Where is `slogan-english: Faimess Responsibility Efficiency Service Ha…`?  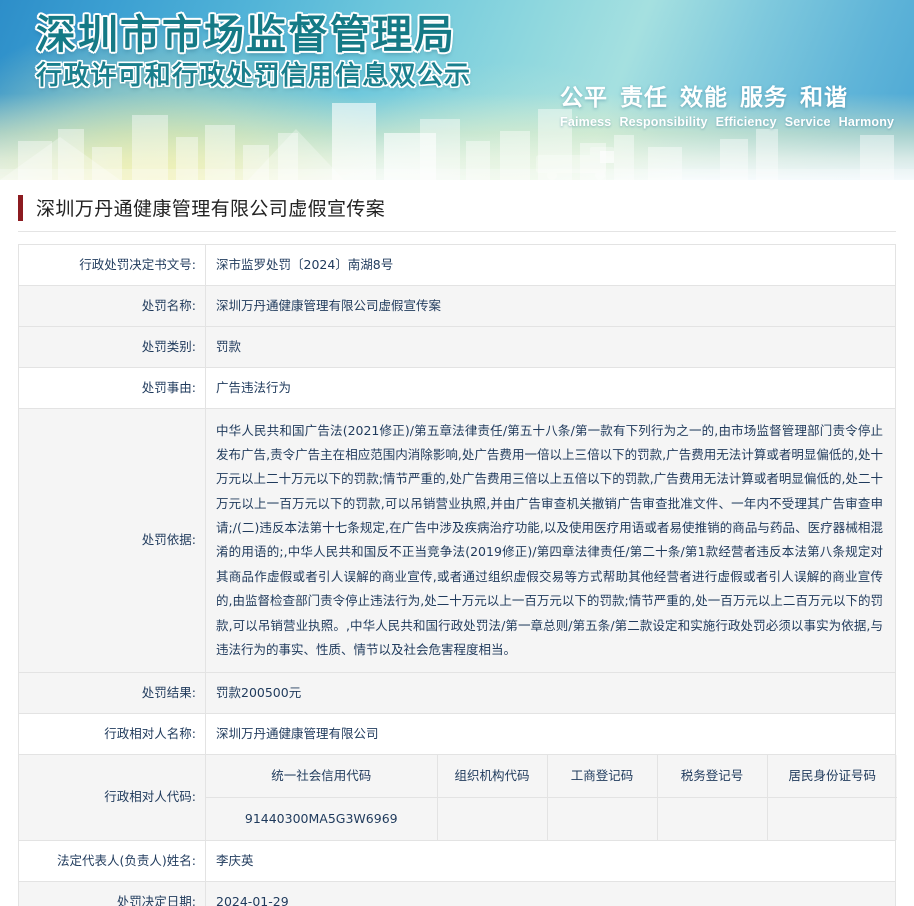
slogan-english: Faimess Responsibility Efficiency Service Ha… is located at coordinates (730, 122).